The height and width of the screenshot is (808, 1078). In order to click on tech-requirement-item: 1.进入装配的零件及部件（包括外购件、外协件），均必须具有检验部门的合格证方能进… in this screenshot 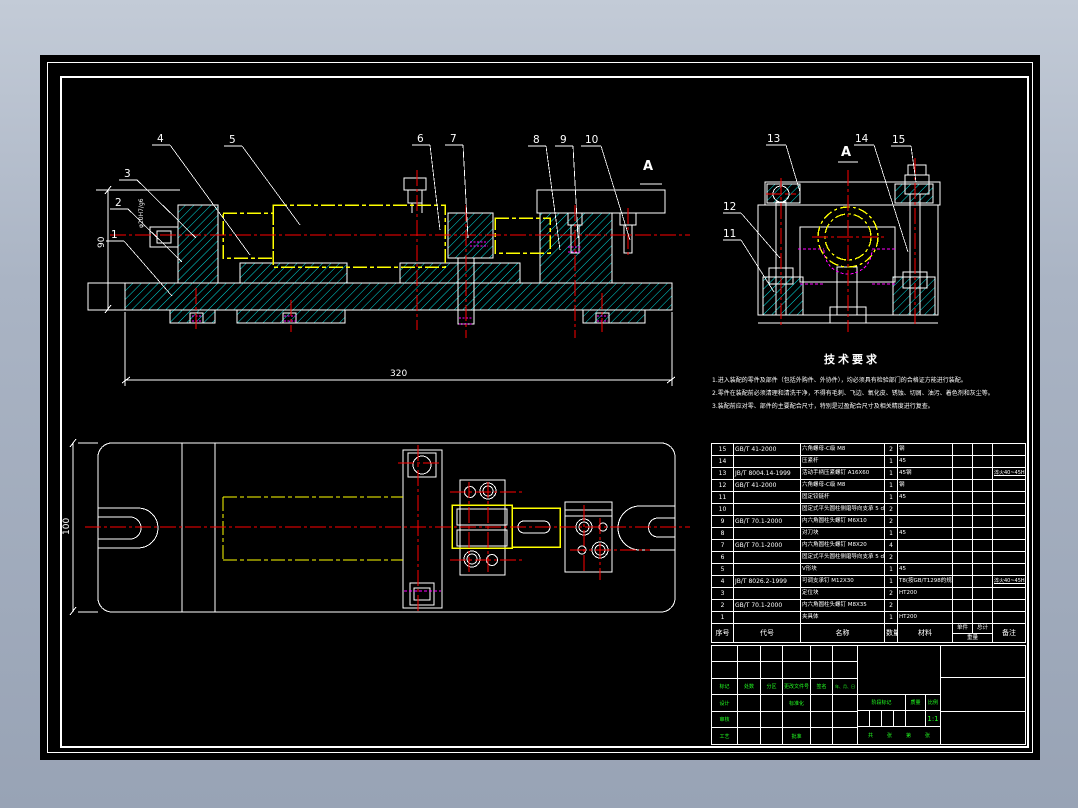, I will do `click(839, 380)`.